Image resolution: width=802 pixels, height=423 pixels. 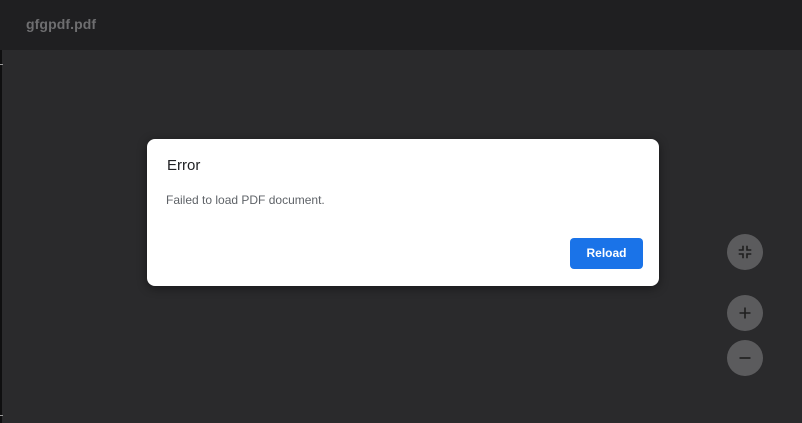 What do you see at coordinates (184, 165) in the screenshot?
I see `dialog-title: Error` at bounding box center [184, 165].